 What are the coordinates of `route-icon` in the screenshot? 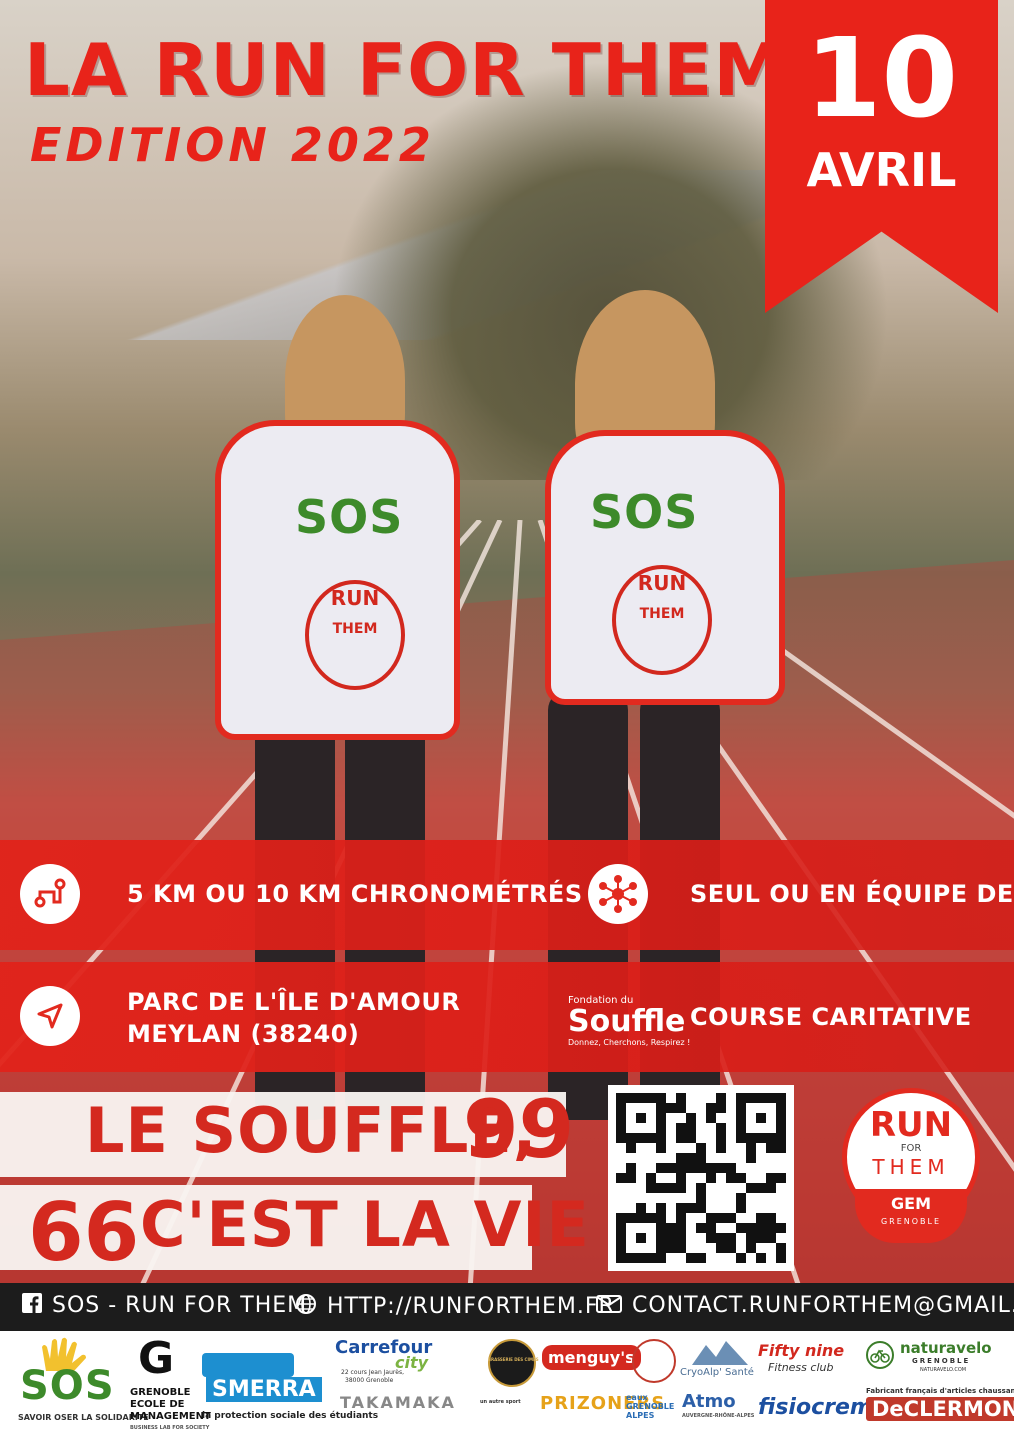 It's located at (50, 894).